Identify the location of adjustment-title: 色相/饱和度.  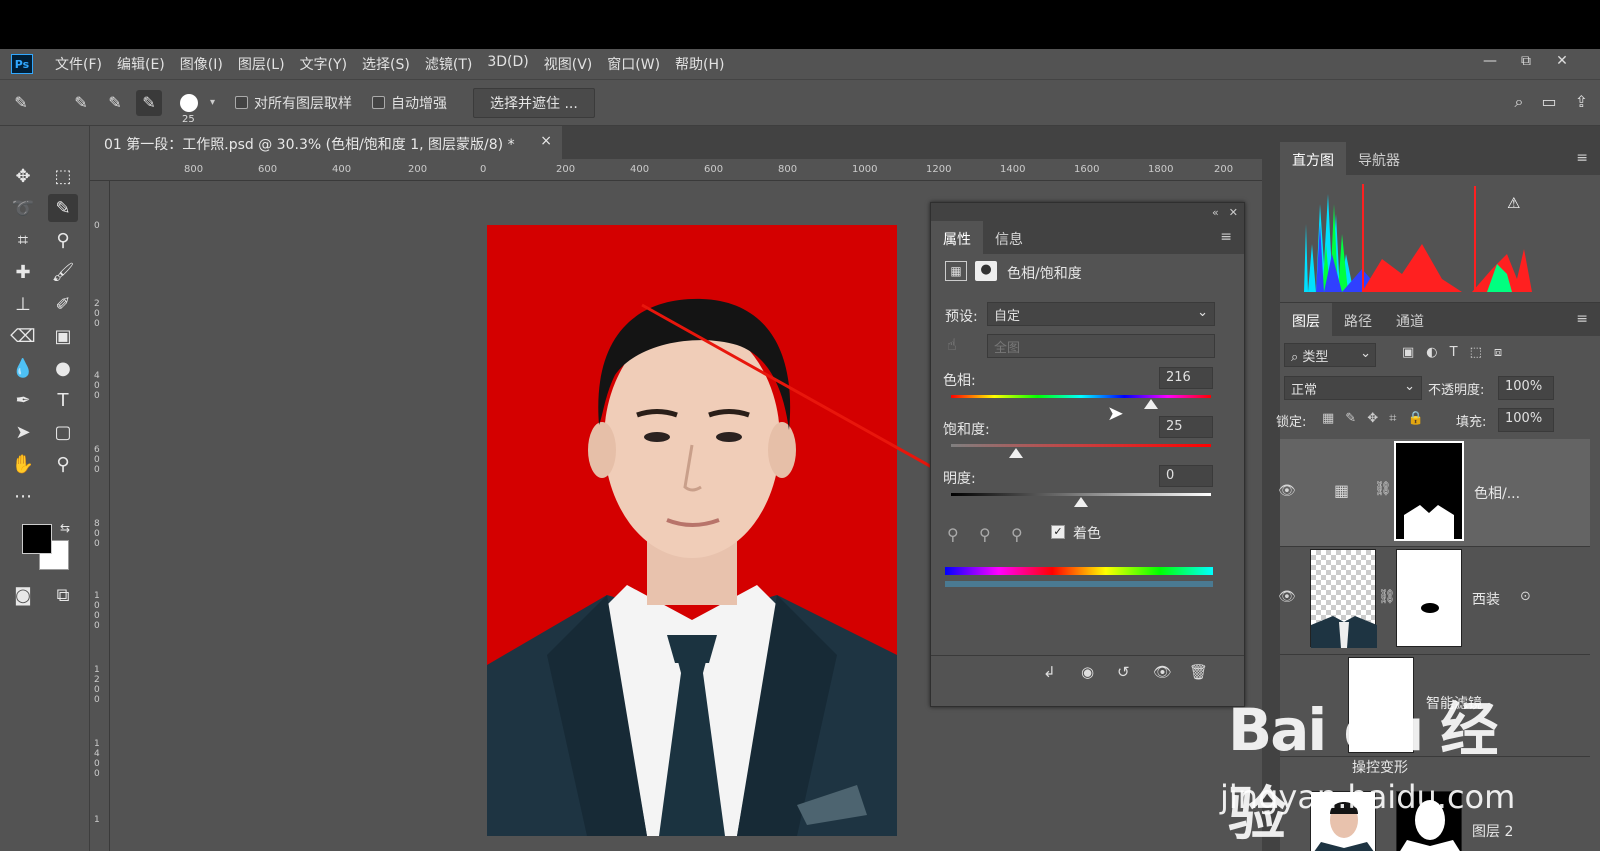
(1044, 274).